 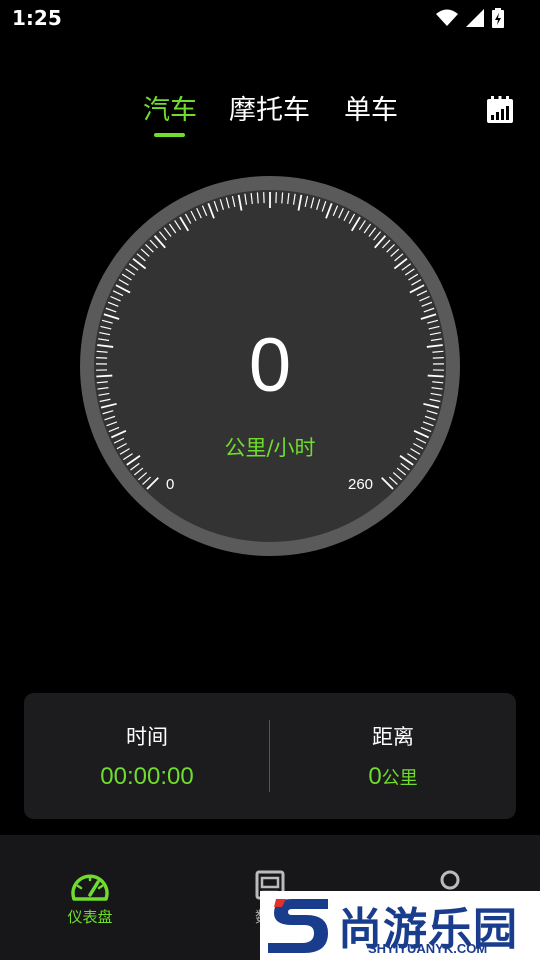 I want to click on gauge-min-label: 0, so click(x=170, y=484).